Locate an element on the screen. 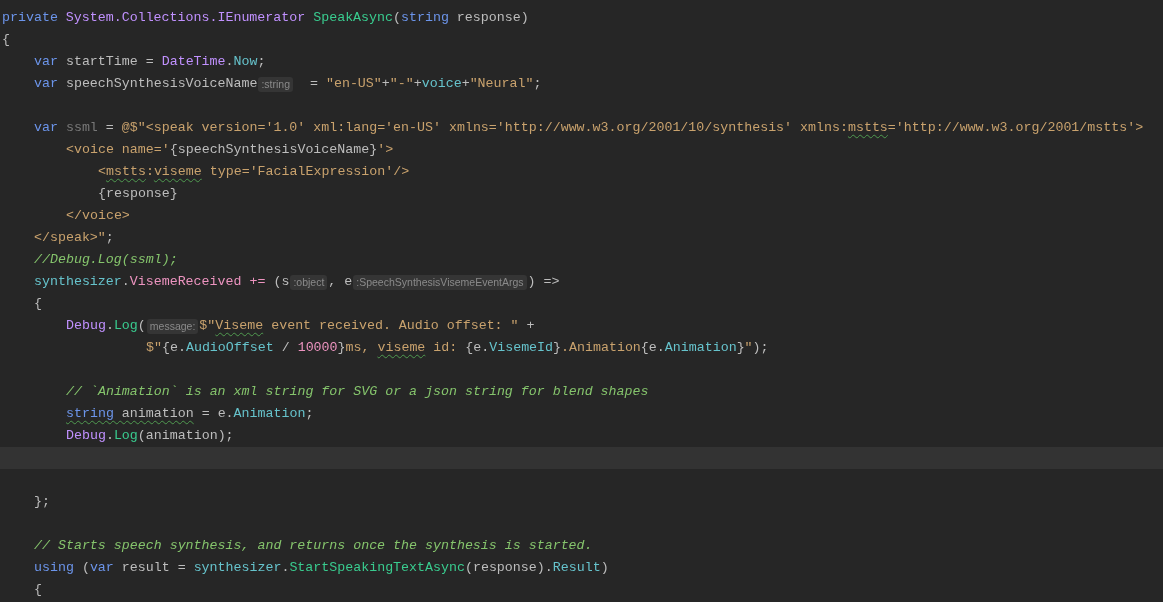  code-line: <voice name='{speechSynthesisVoiceName}'> is located at coordinates (230, 150).